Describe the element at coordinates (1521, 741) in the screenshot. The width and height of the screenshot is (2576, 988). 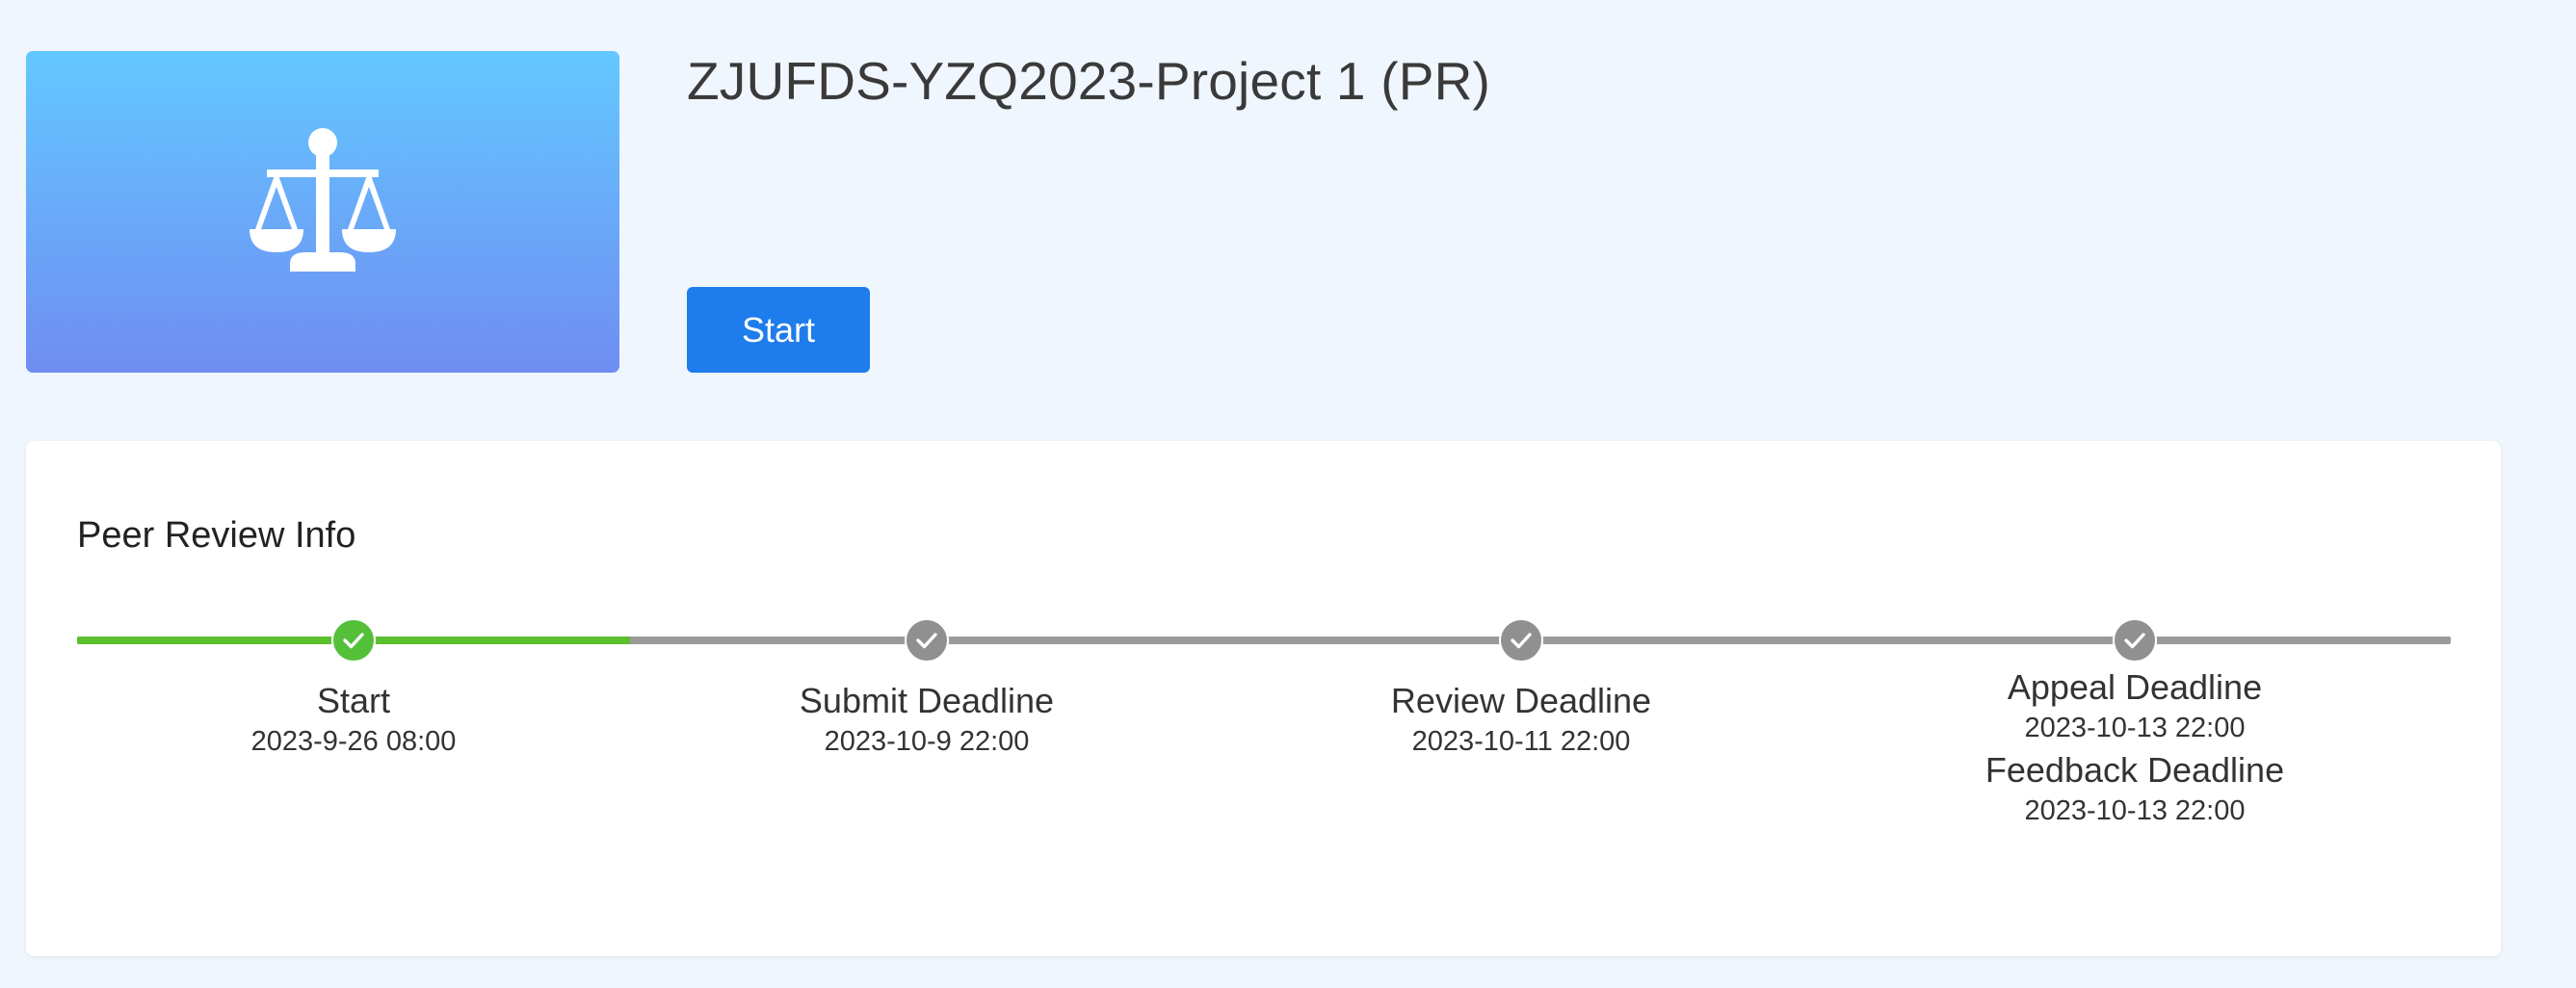
I see `milestone-date: 2023-10-11 22:00` at that location.